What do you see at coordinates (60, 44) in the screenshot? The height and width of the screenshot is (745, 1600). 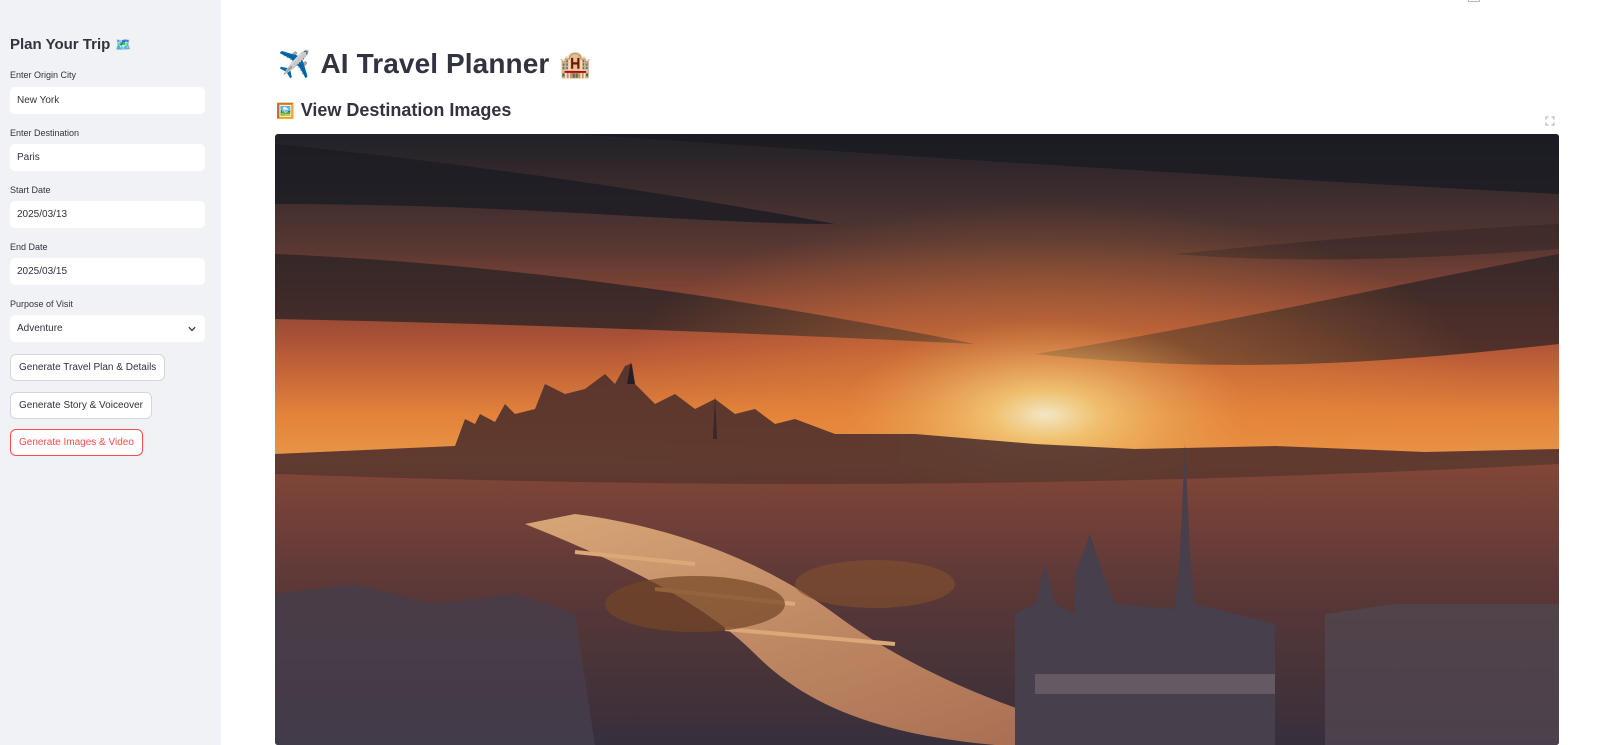 I see `sidebar-title-text: Plan Your Trip` at bounding box center [60, 44].